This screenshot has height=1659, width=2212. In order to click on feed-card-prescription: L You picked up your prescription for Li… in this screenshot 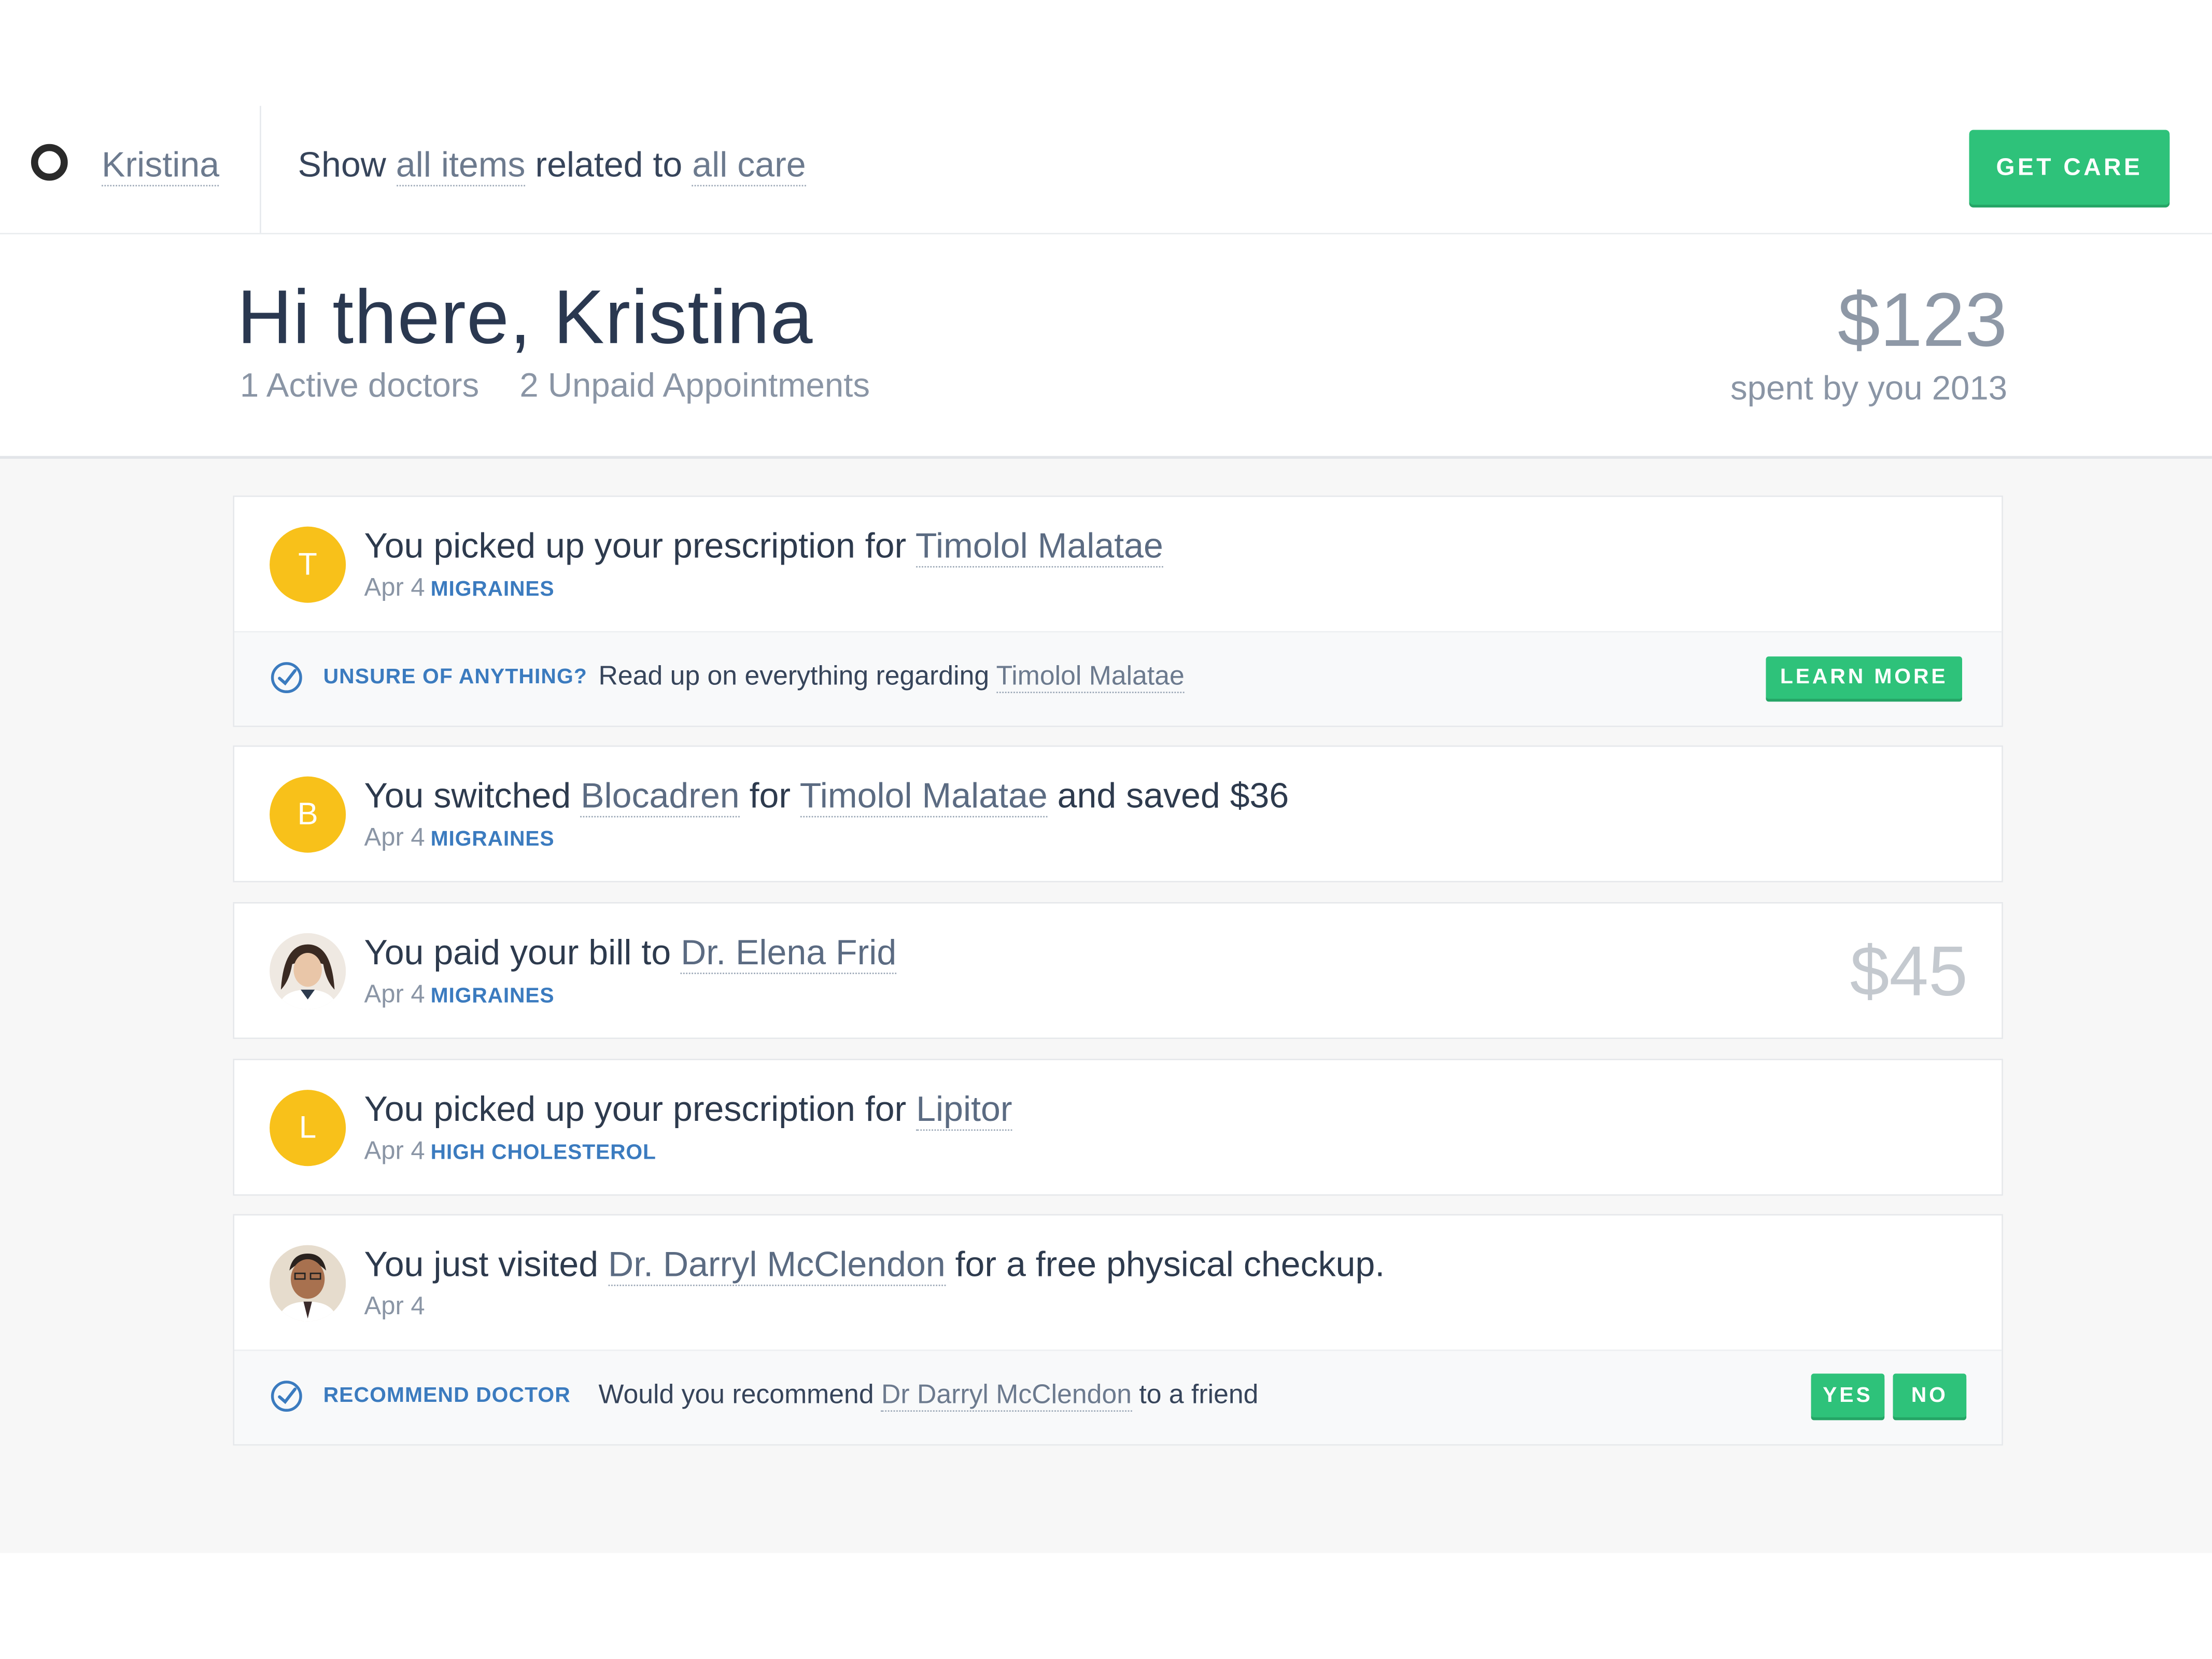, I will do `click(1118, 1127)`.